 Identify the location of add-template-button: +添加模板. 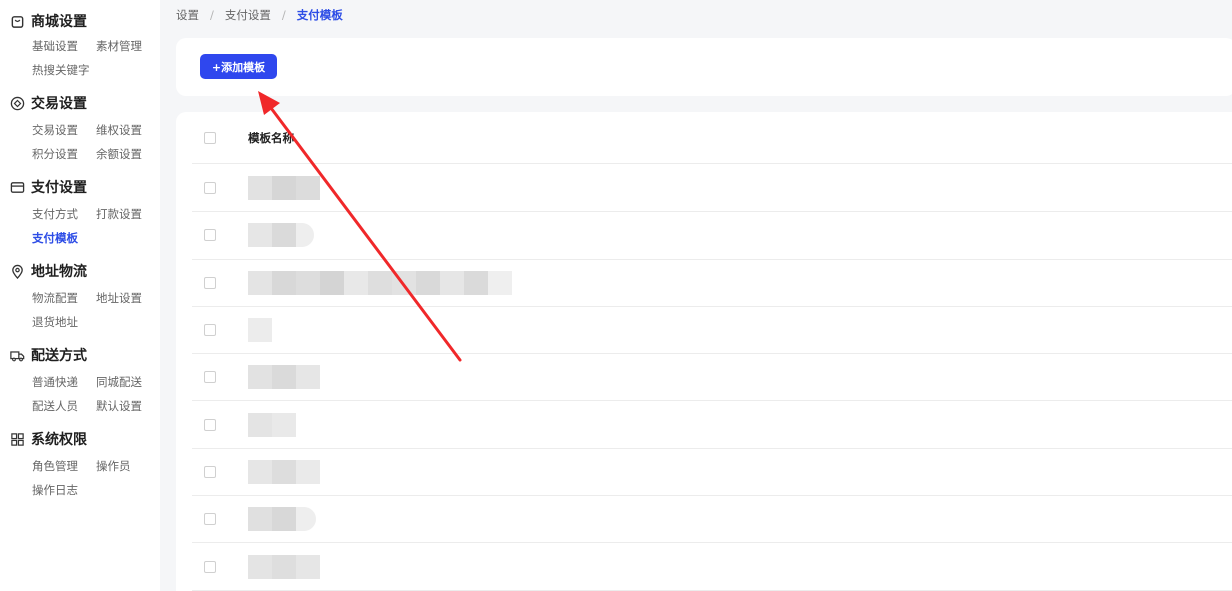
(238, 66).